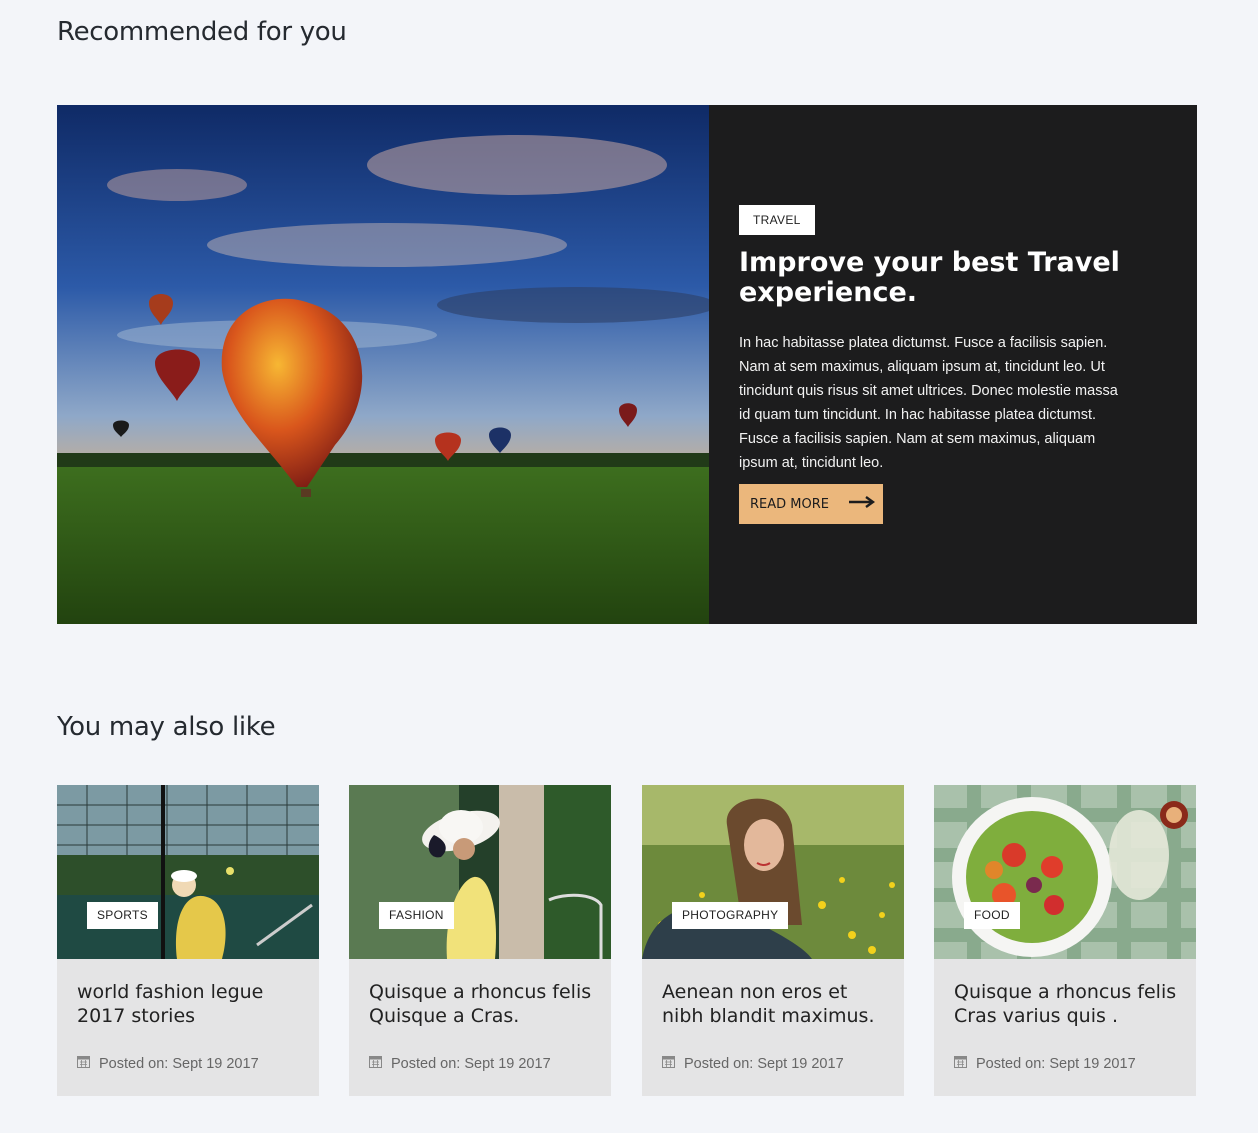  I want to click on woman-in-flowers-photo, so click(773, 872).